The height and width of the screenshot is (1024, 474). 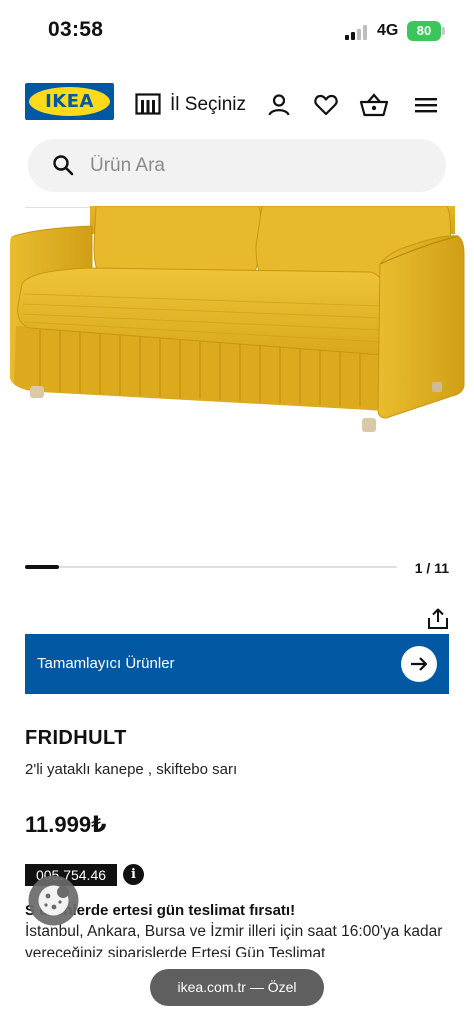 What do you see at coordinates (76, 738) in the screenshot?
I see `product-name: FRIDHULT` at bounding box center [76, 738].